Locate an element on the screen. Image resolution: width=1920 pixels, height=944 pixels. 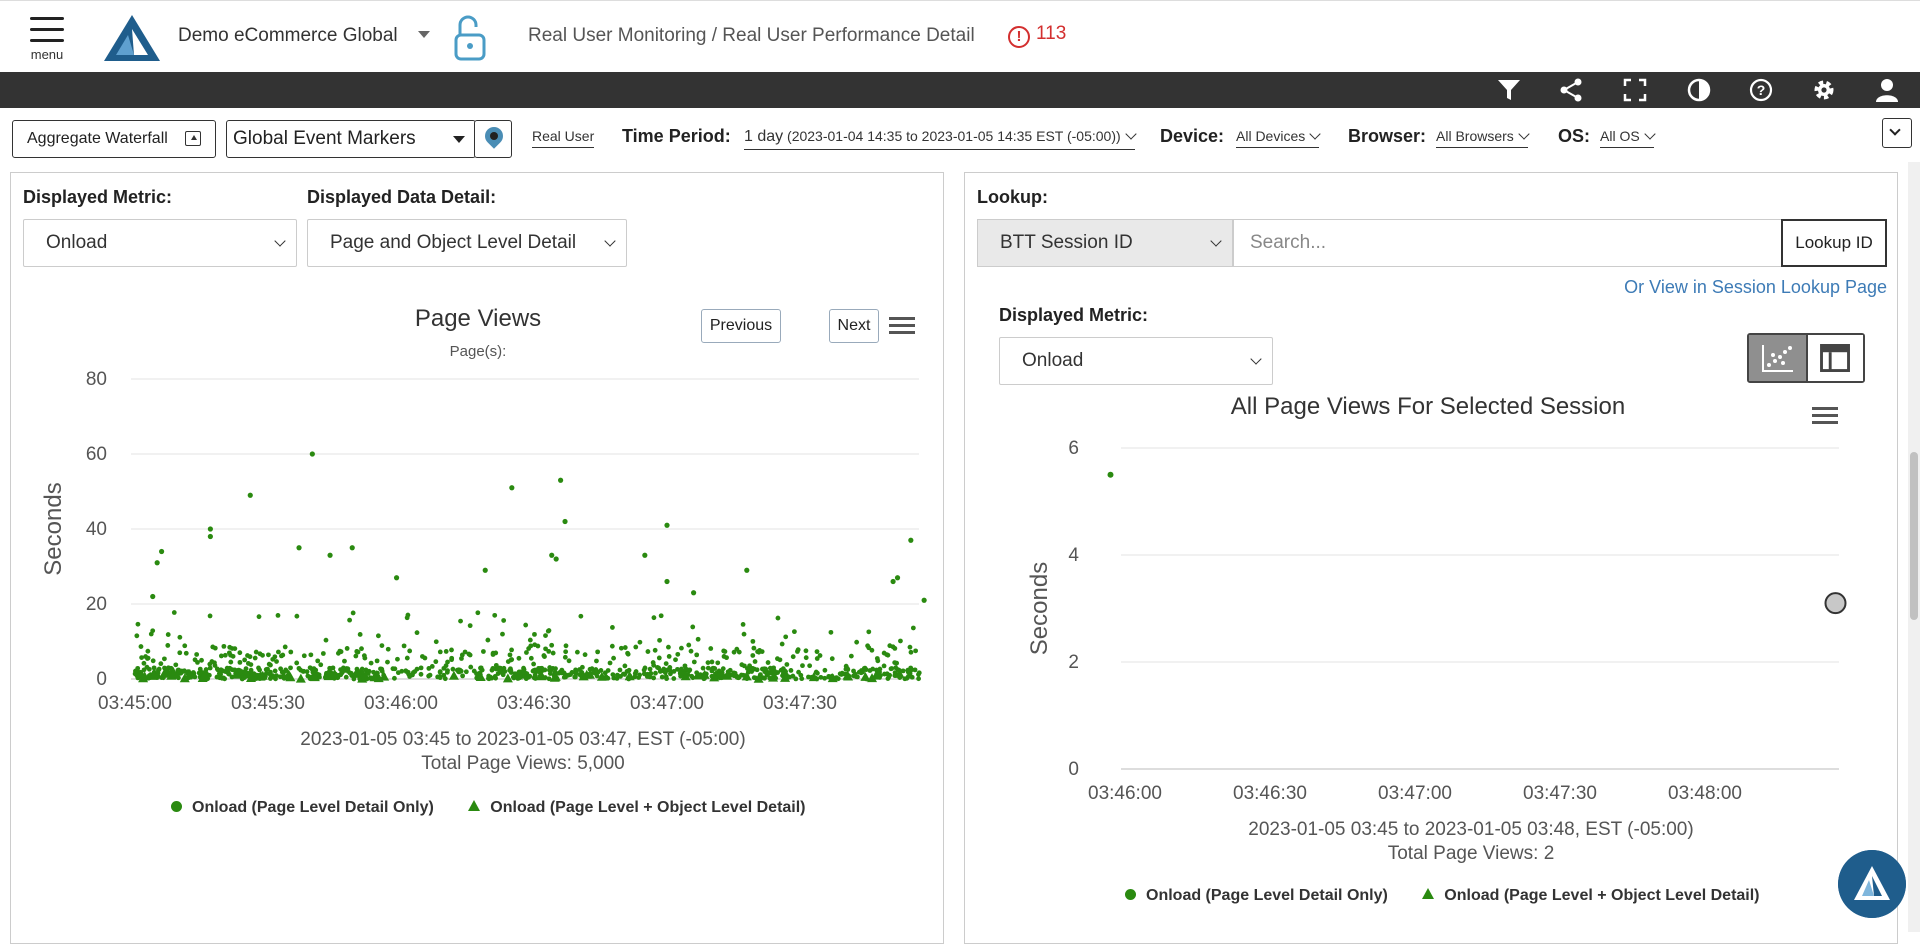
browser-select: All Browsers is located at coordinates (1483, 138).